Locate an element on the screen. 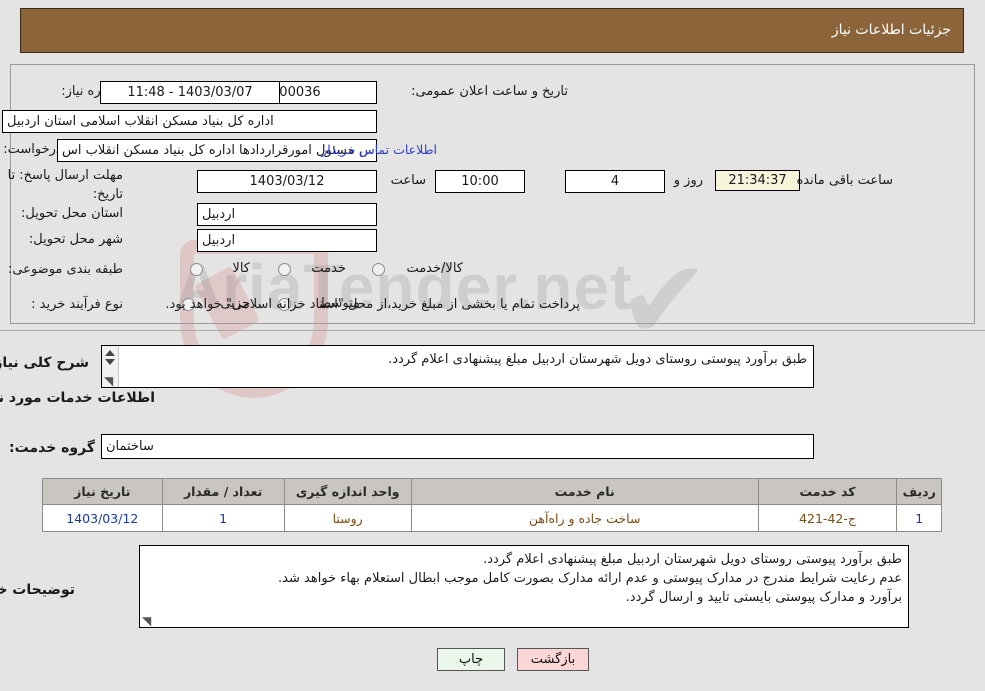 The image size is (985, 691). category-option-goods-service-label: کالا/خدمت is located at coordinates (434, 268).